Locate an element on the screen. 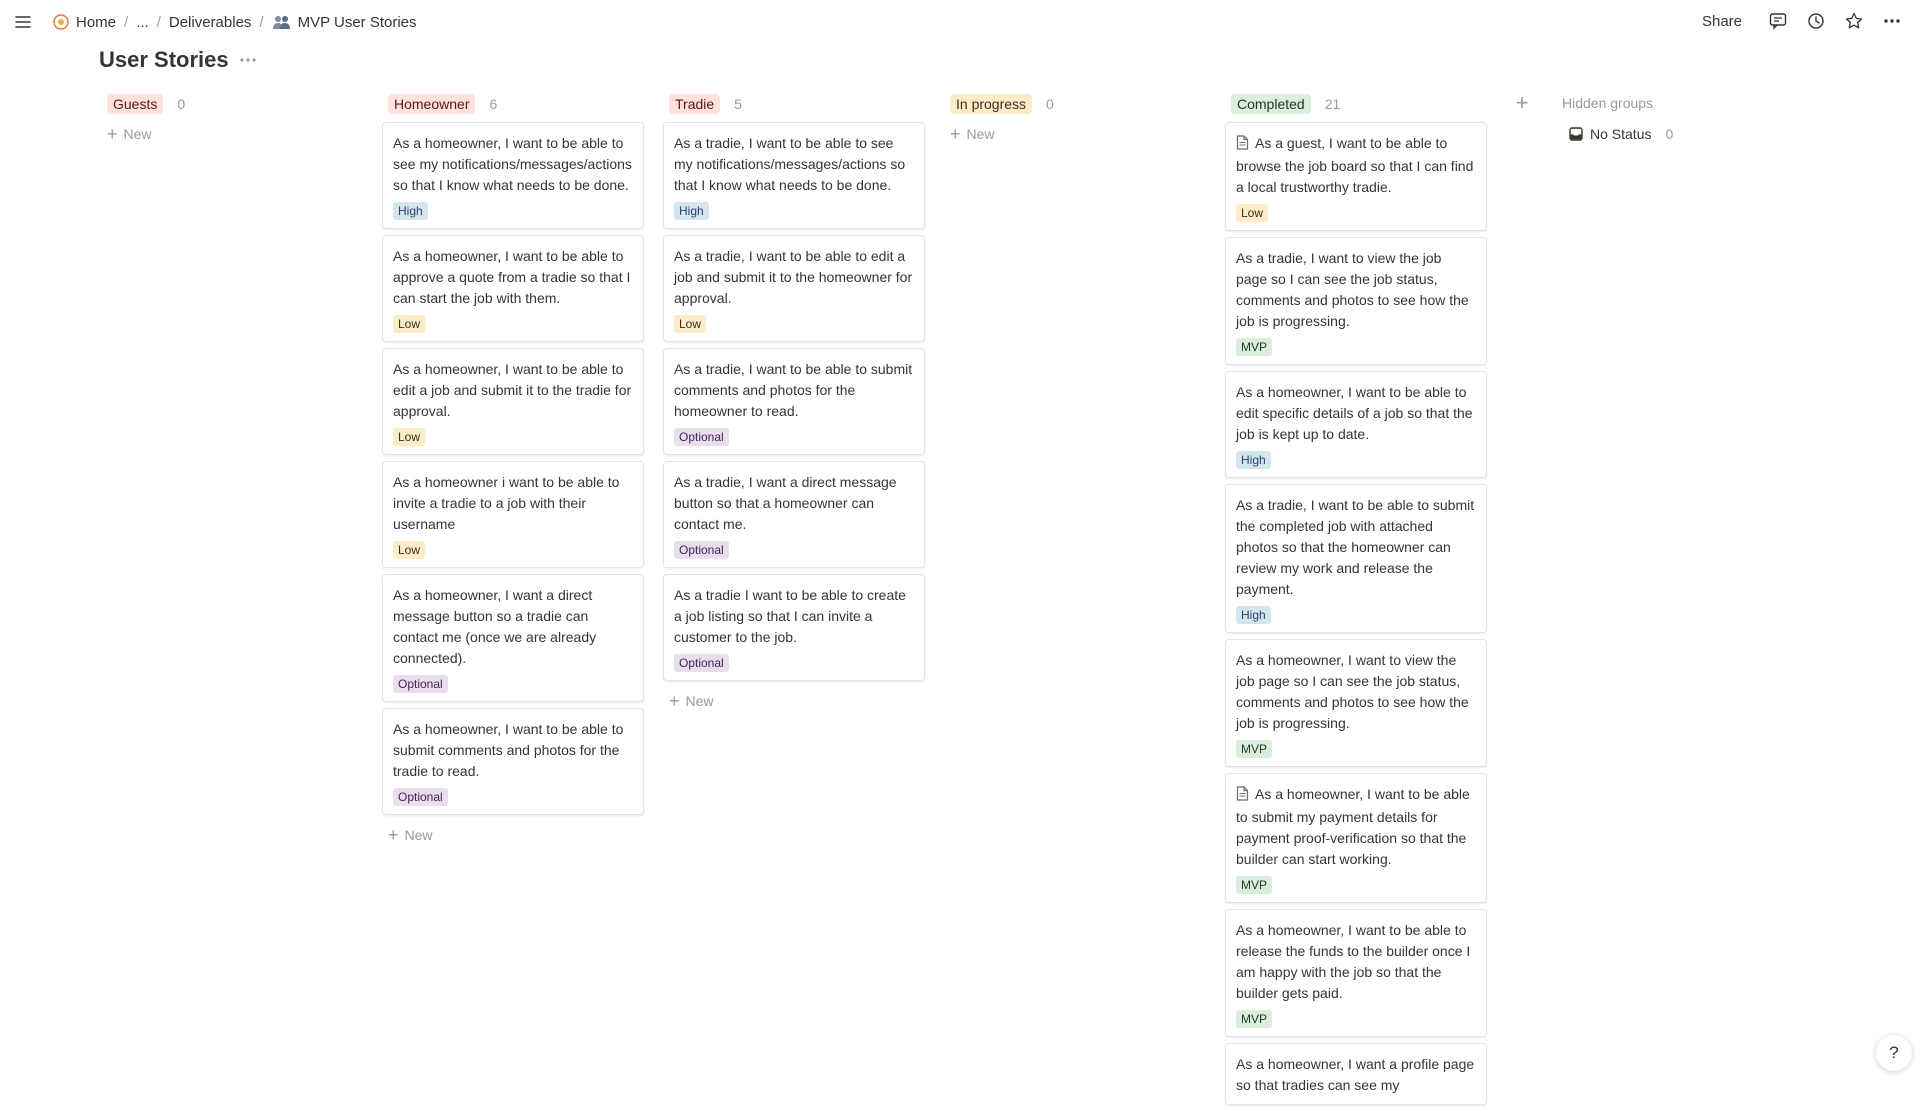 The height and width of the screenshot is (1111, 1920). add-group-icon: + is located at coordinates (1522, 103).